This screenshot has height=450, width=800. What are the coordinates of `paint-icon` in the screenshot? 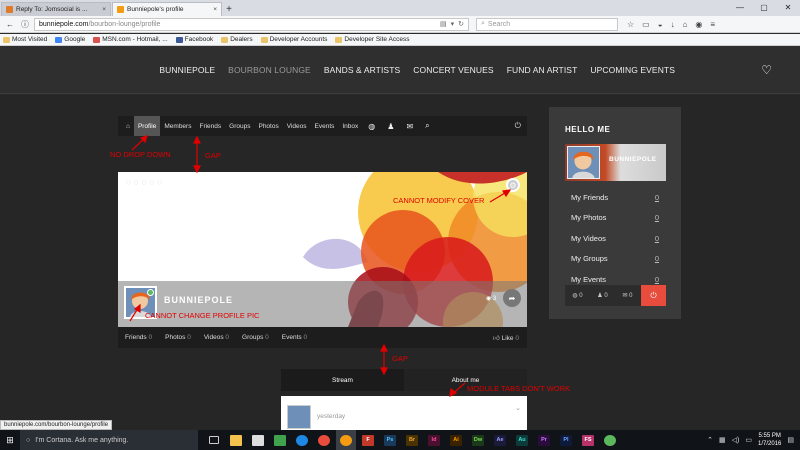 It's located at (280, 440).